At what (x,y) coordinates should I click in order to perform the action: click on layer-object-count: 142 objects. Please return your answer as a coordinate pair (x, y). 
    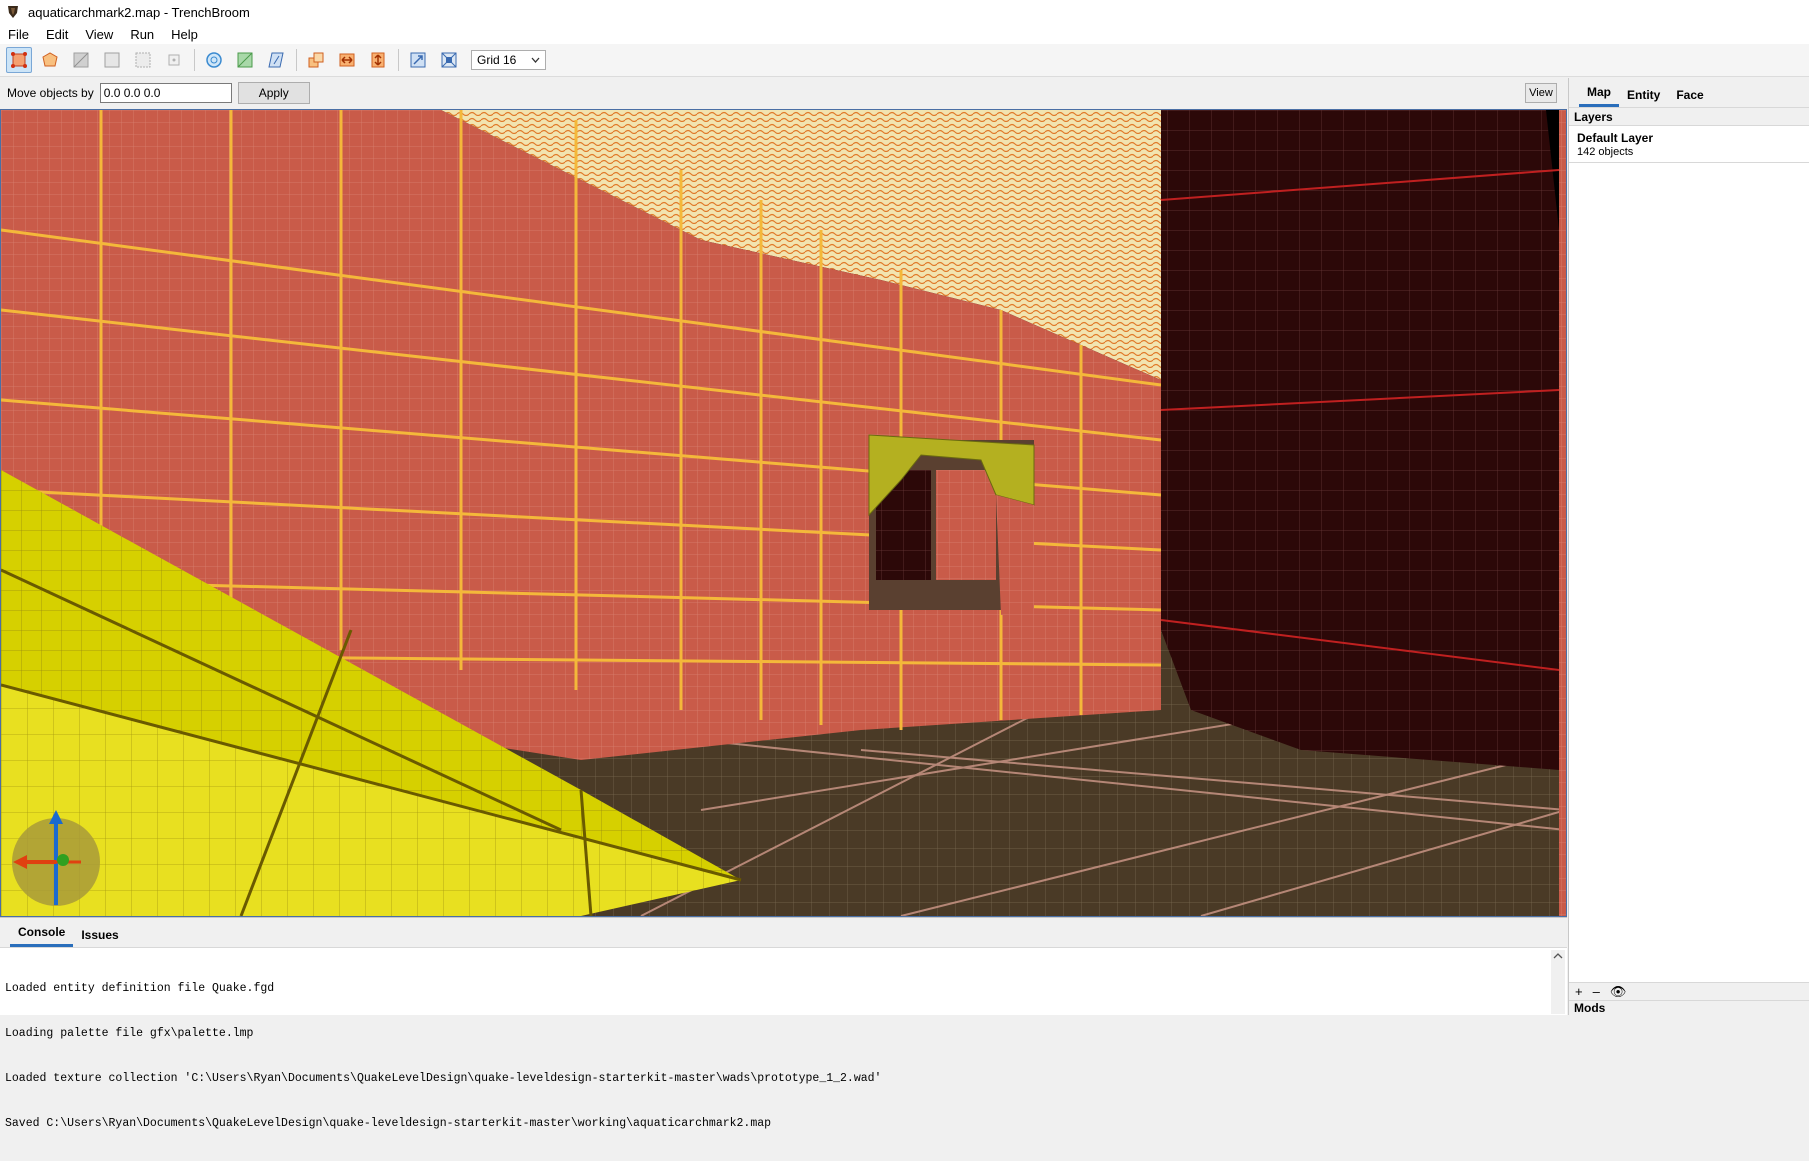
    Looking at the image, I should click on (1605, 152).